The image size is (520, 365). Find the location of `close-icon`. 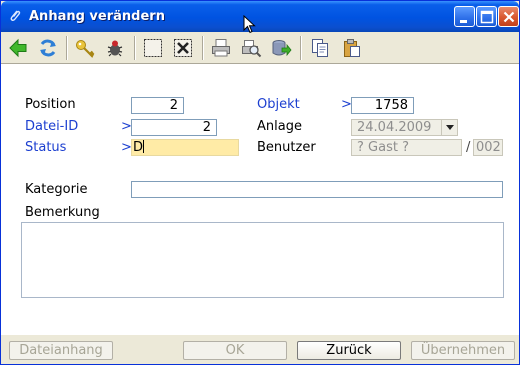

close-icon is located at coordinates (509, 17).